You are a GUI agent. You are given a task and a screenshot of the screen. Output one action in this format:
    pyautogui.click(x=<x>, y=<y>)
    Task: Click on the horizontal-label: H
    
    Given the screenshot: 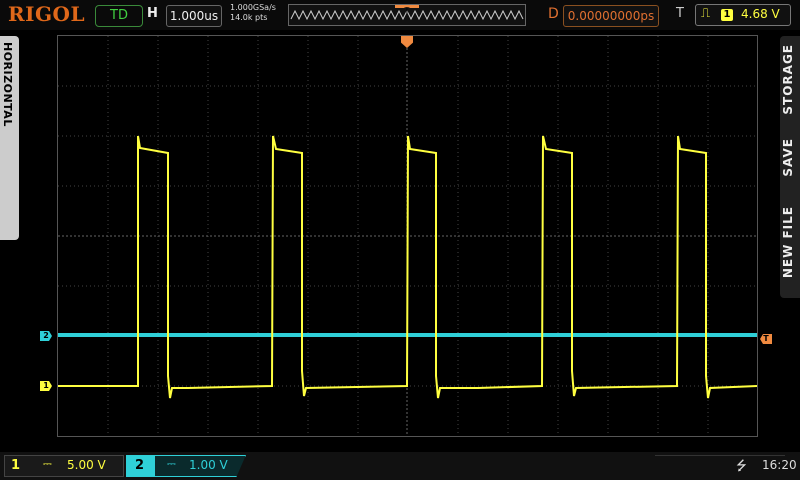 What is the action you would take?
    pyautogui.click(x=152, y=13)
    